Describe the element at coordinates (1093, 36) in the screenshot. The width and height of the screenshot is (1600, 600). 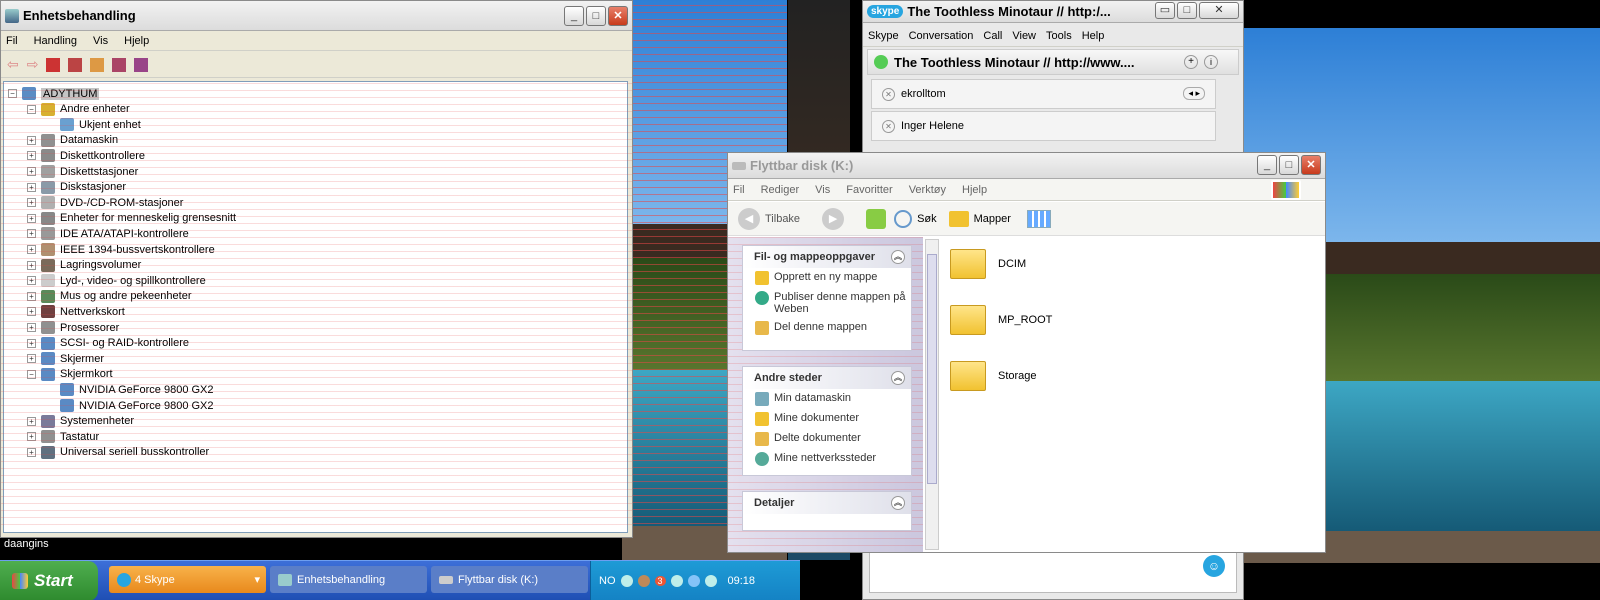
I see `skype-menu-help: Help` at that location.